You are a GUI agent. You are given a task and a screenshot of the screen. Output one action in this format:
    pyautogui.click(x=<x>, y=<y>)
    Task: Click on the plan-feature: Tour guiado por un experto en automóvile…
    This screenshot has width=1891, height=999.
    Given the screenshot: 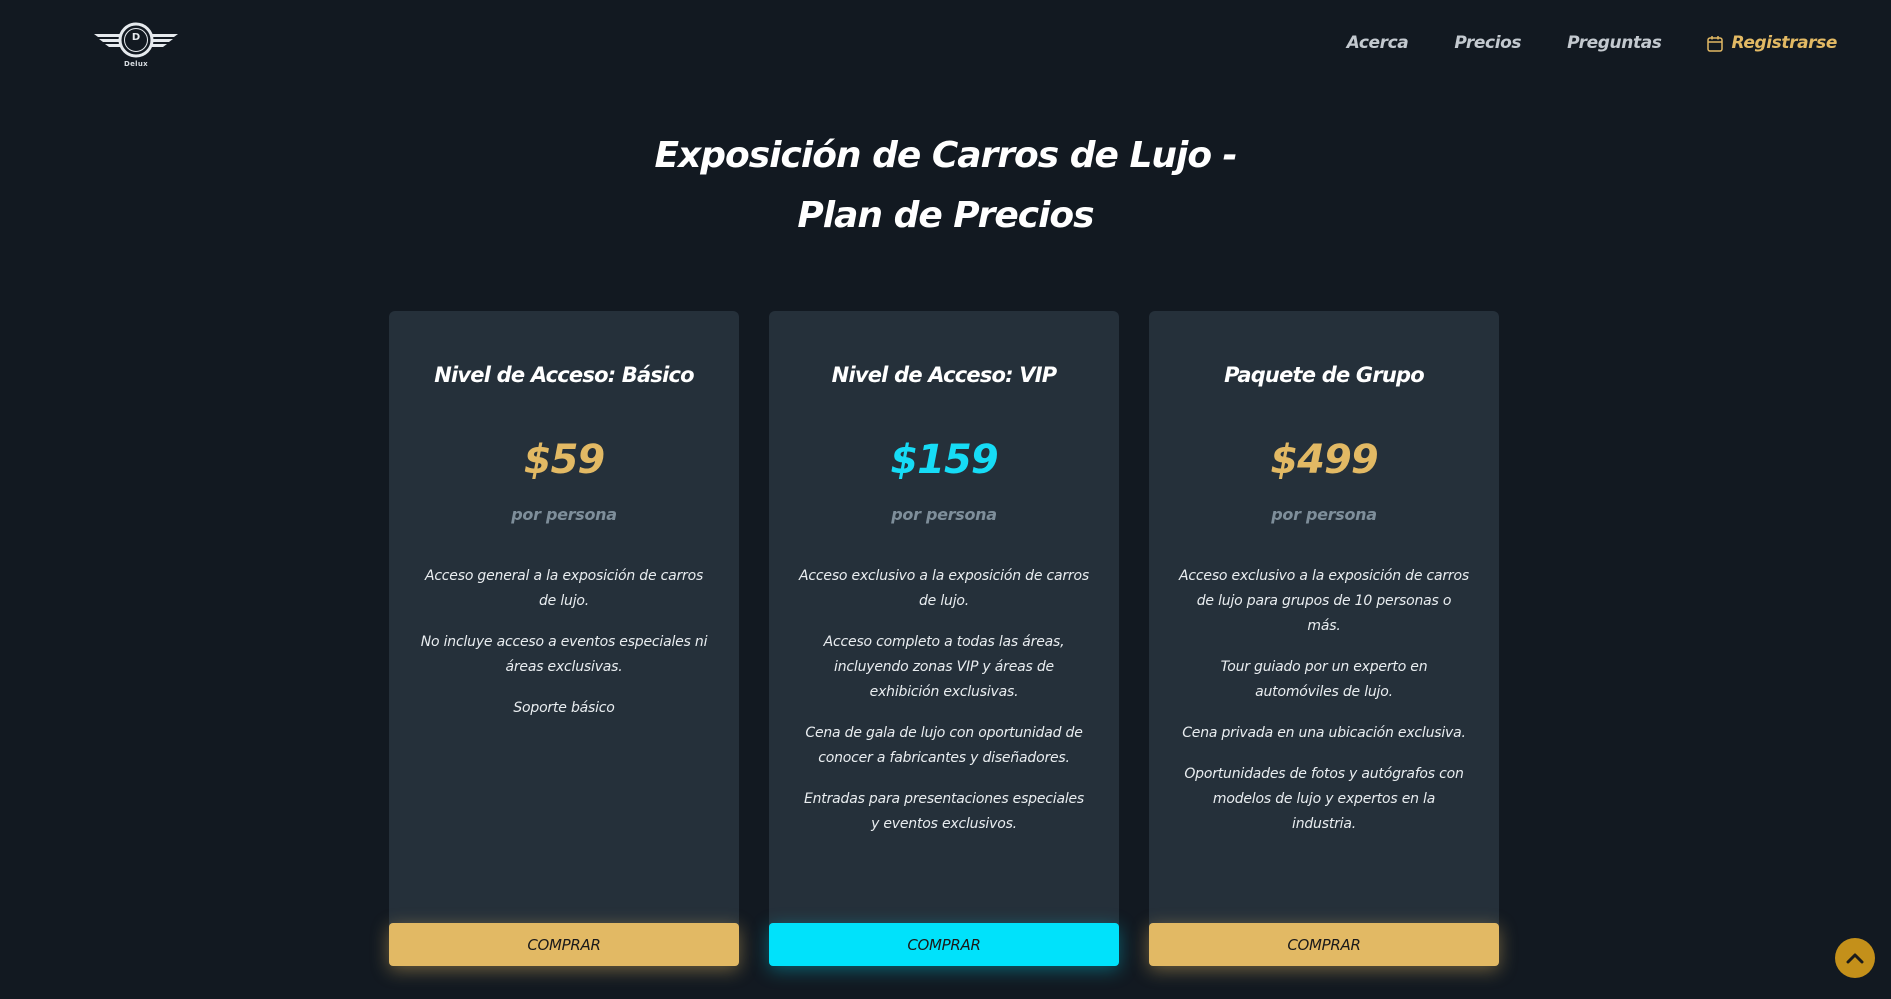 What is the action you would take?
    pyautogui.click(x=1324, y=679)
    